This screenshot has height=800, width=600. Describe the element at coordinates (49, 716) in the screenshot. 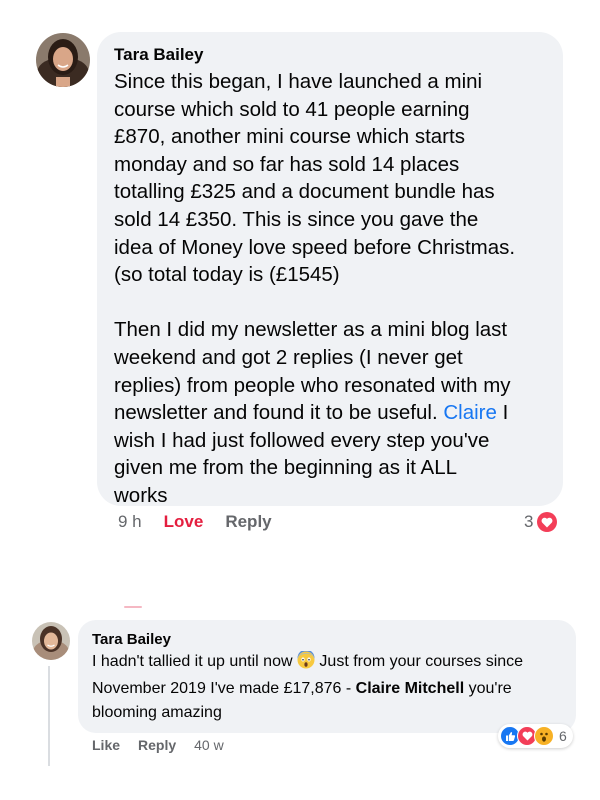

I see `thread-line` at that location.